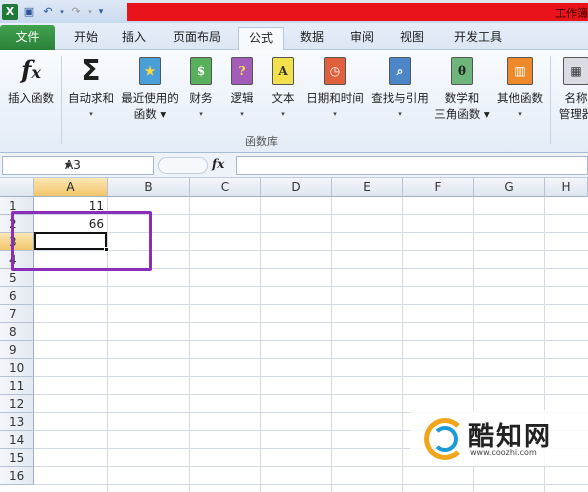 This screenshot has height=492, width=588. What do you see at coordinates (261, 141) in the screenshot?
I see `group-label: 函数库` at bounding box center [261, 141].